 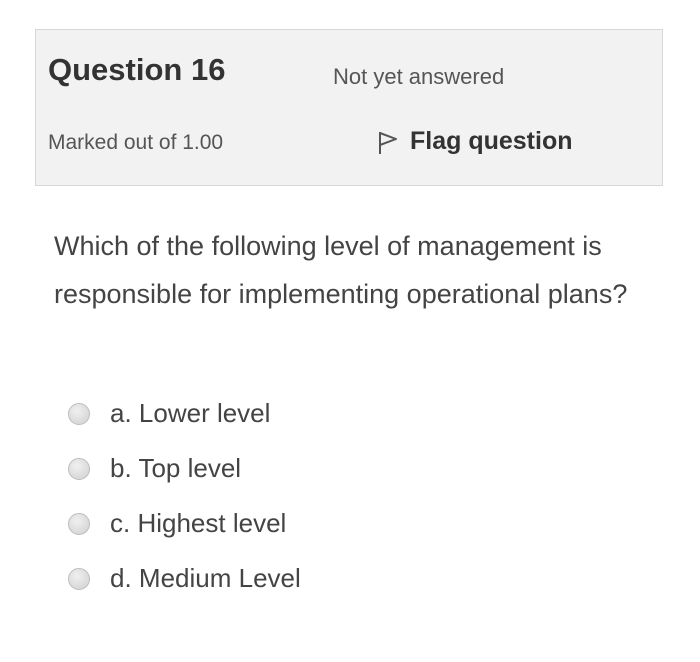 I want to click on answer-option-a: a. Lower level, so click(x=169, y=413).